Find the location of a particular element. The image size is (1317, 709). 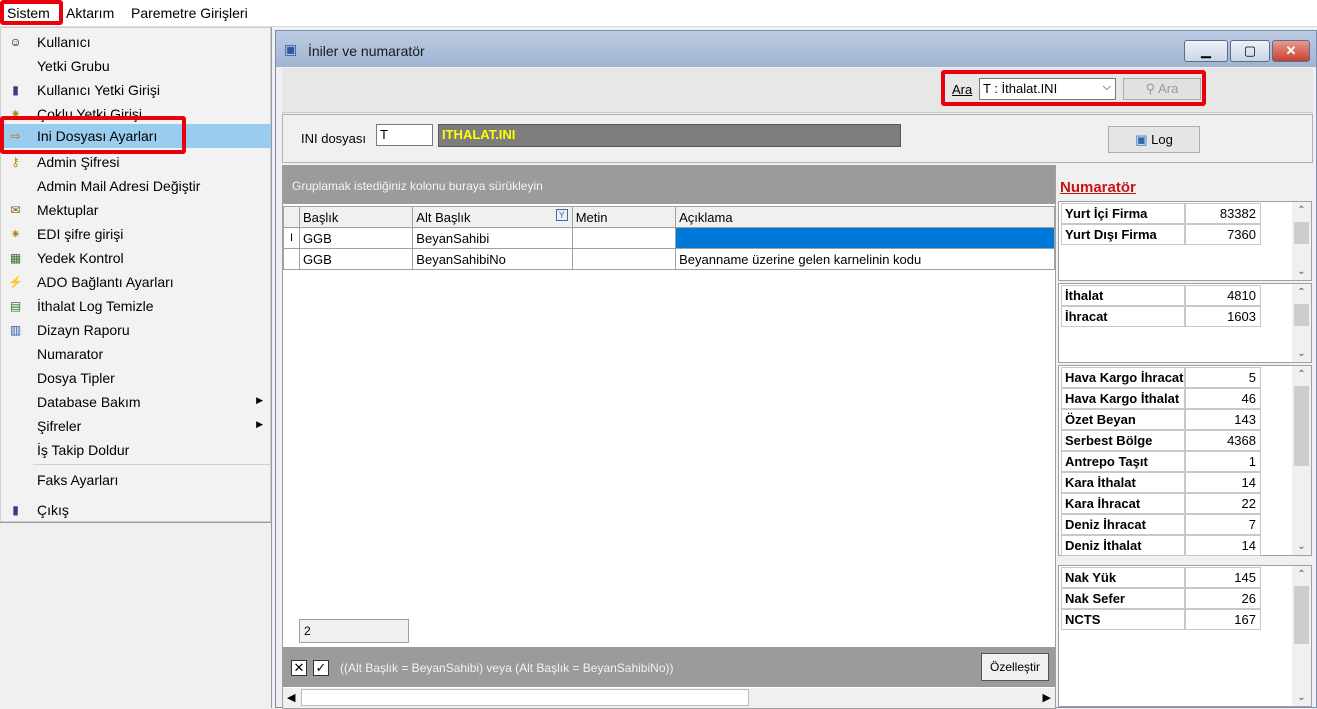

window-icon: ▣ is located at coordinates (291, 49).